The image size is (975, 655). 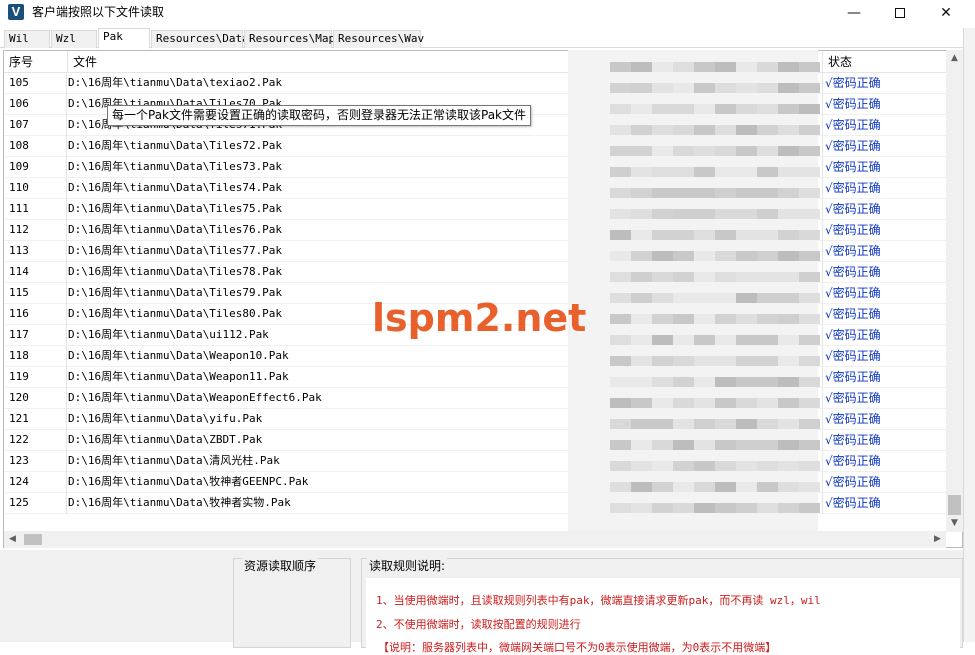 I want to click on row-file-path: D:\16周年\tianmu\Data\牧神者GEENPC.Pak, so click(x=188, y=481).